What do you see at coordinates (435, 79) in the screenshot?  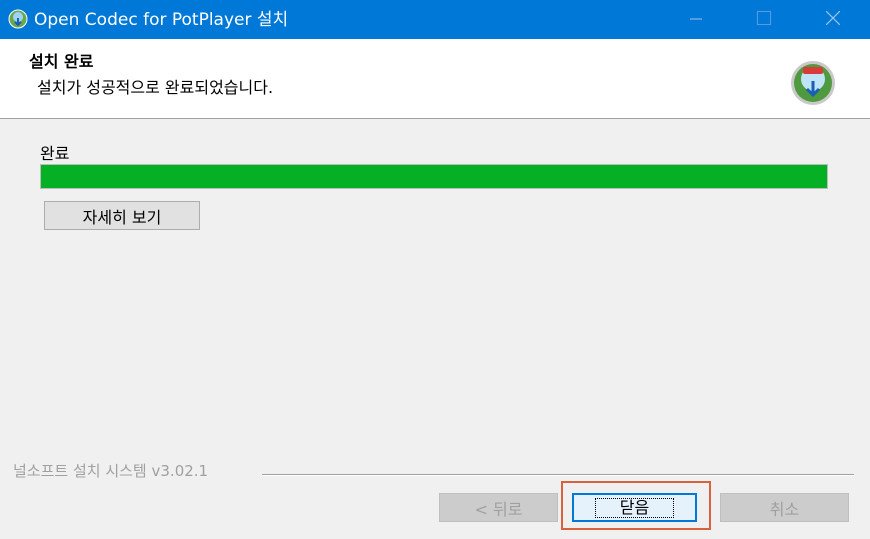 I see `header-panel: 설치 완료 설치가 성공적으로 완료되었습니다.` at bounding box center [435, 79].